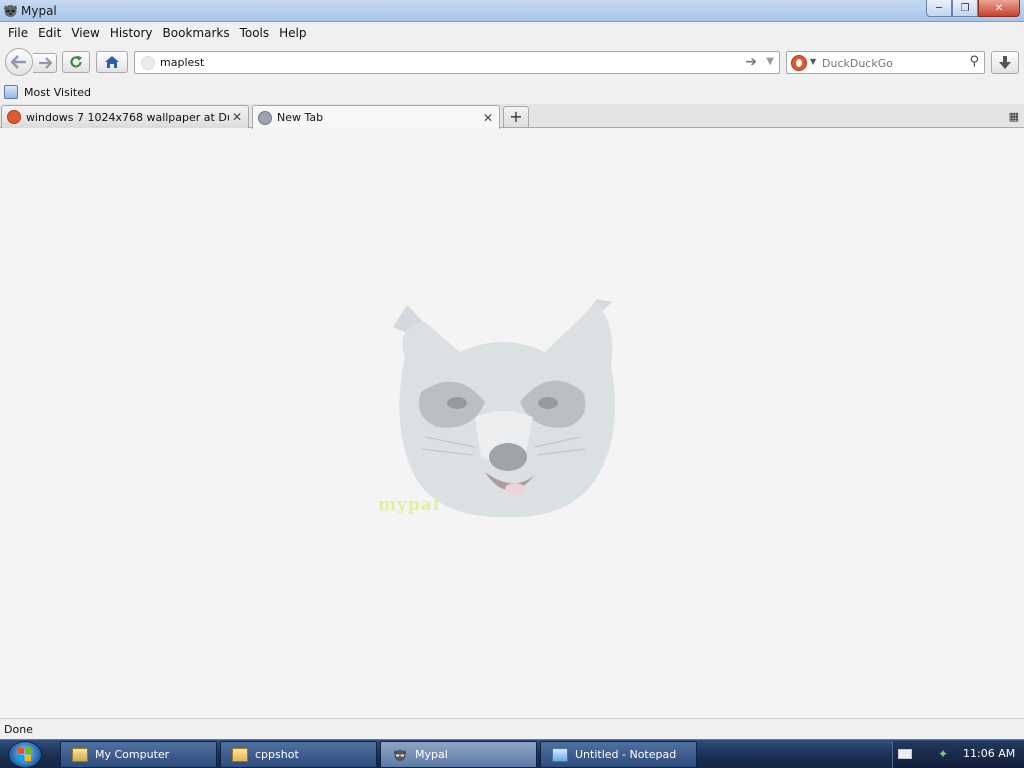 Image resolution: width=1024 pixels, height=768 pixels. Describe the element at coordinates (376, 117) in the screenshot. I see `tab-new-tab: New Tab ✕` at that location.